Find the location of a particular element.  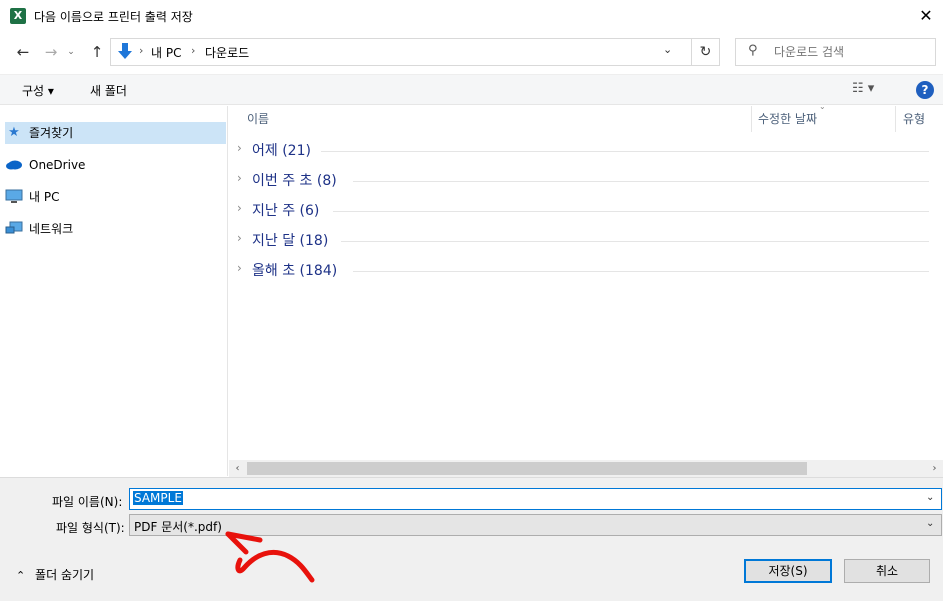

close-button: ✕ is located at coordinates (926, 16).